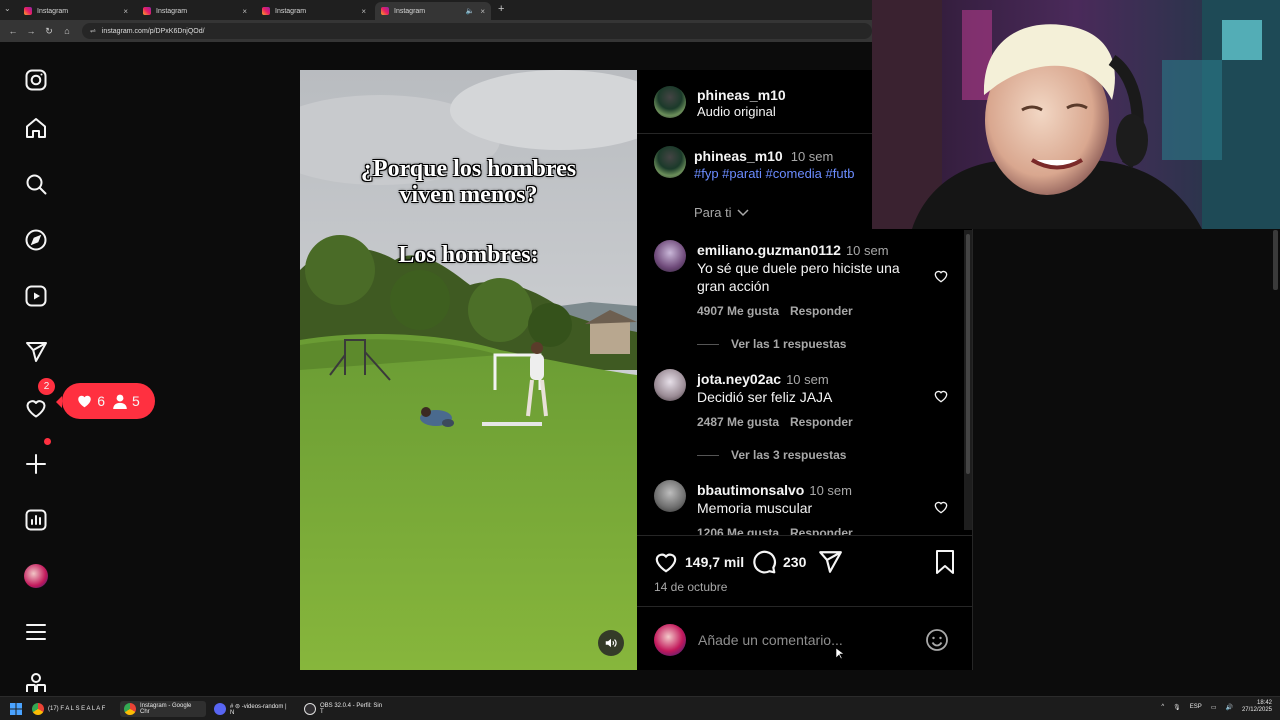 The height and width of the screenshot is (720, 1280). I want to click on dashboard-icon, so click(36, 520).